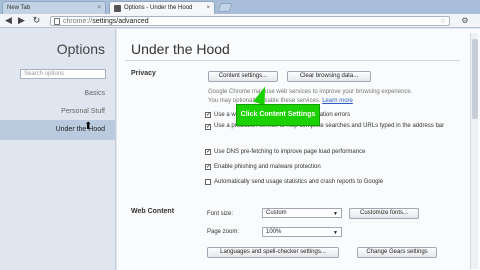  I want to click on back-icon: ◀, so click(8, 20).